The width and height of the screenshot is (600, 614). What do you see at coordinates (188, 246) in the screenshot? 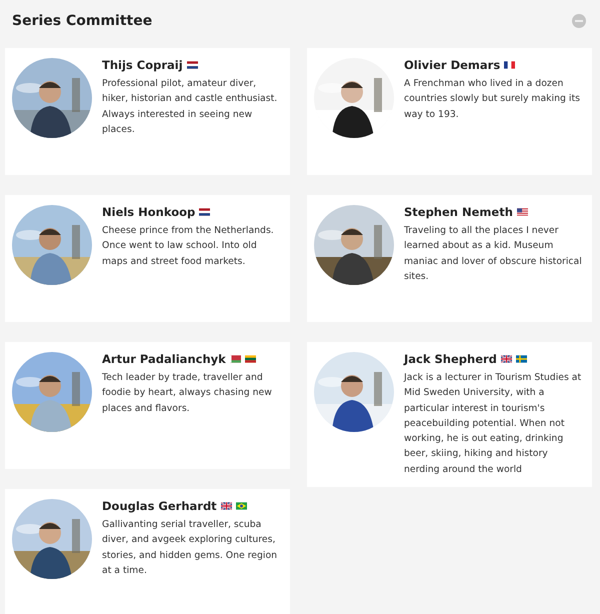
I see `member-bio: Cheese prince from the Netherlands. Once went to law school. Into old maps and street food markets.` at bounding box center [188, 246].